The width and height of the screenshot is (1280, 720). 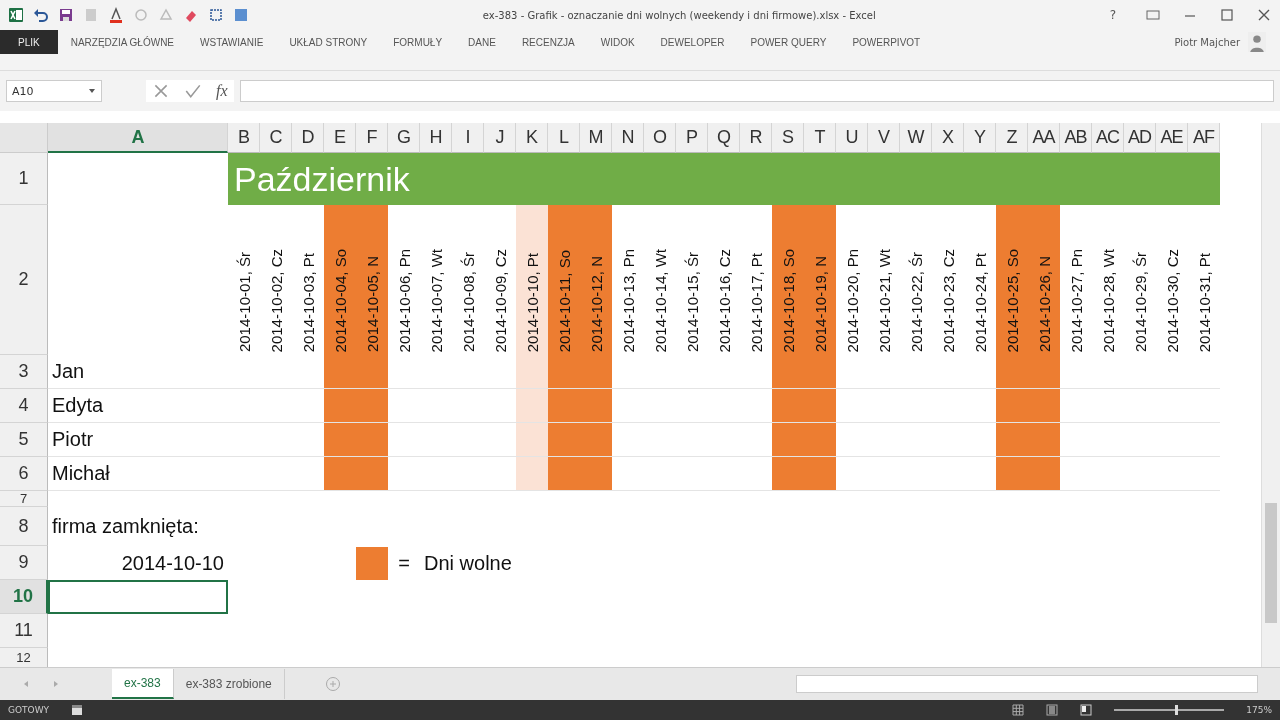 What do you see at coordinates (372, 280) in the screenshot?
I see `date-header-cell: 2014-10-05, N` at bounding box center [372, 280].